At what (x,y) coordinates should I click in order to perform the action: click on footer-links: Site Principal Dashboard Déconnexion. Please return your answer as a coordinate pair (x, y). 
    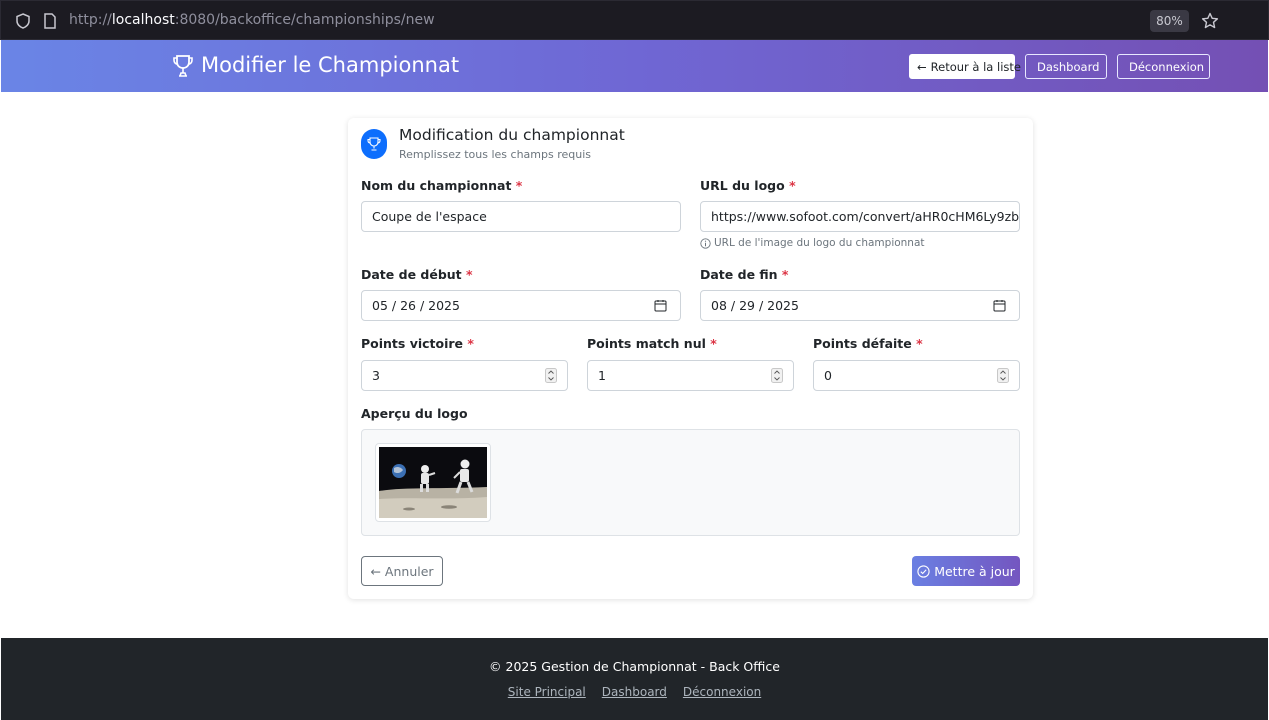
    Looking at the image, I should click on (634, 692).